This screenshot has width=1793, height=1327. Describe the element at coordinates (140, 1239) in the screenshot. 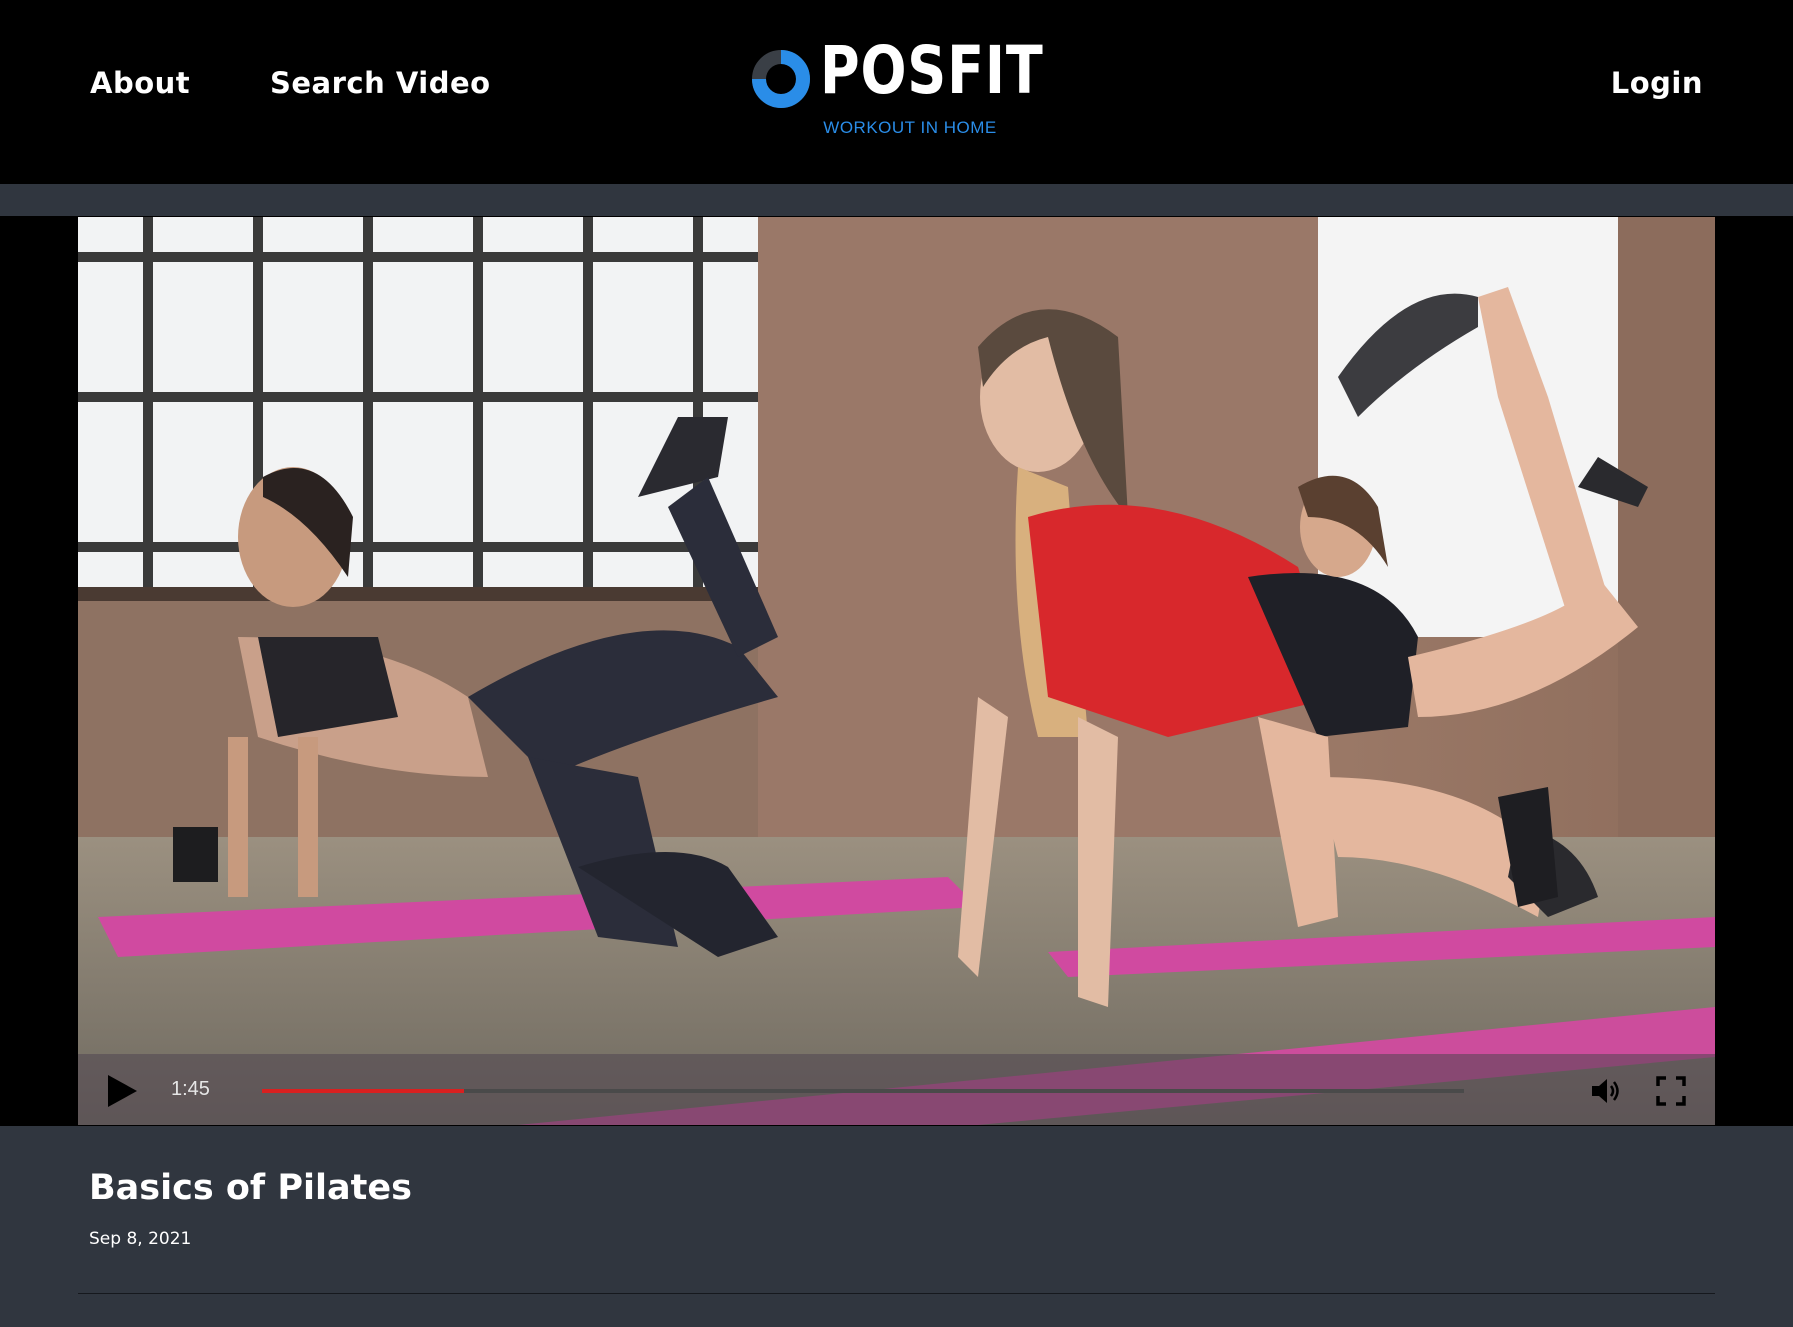

I see `video-date: Sep 8, 2021` at that location.